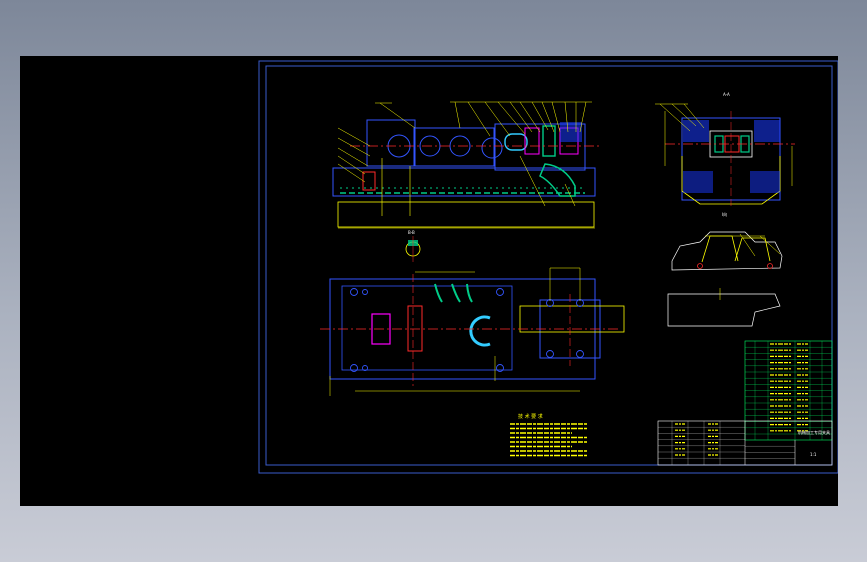 This screenshot has width=867, height=562. Describe the element at coordinates (413, 246) in the screenshot. I see `small-section: B-B` at that location.